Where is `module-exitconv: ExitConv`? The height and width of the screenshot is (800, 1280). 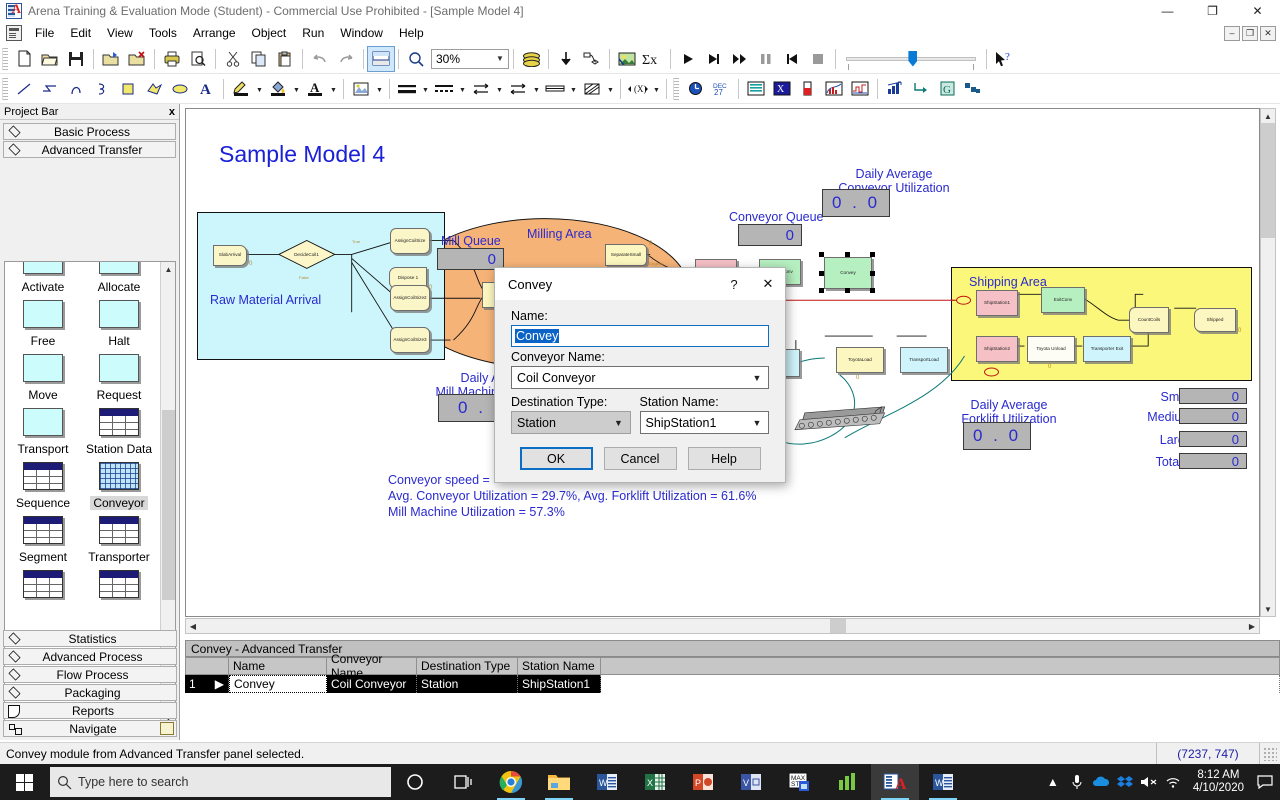
module-exitconv: ExitConv is located at coordinates (1063, 300).